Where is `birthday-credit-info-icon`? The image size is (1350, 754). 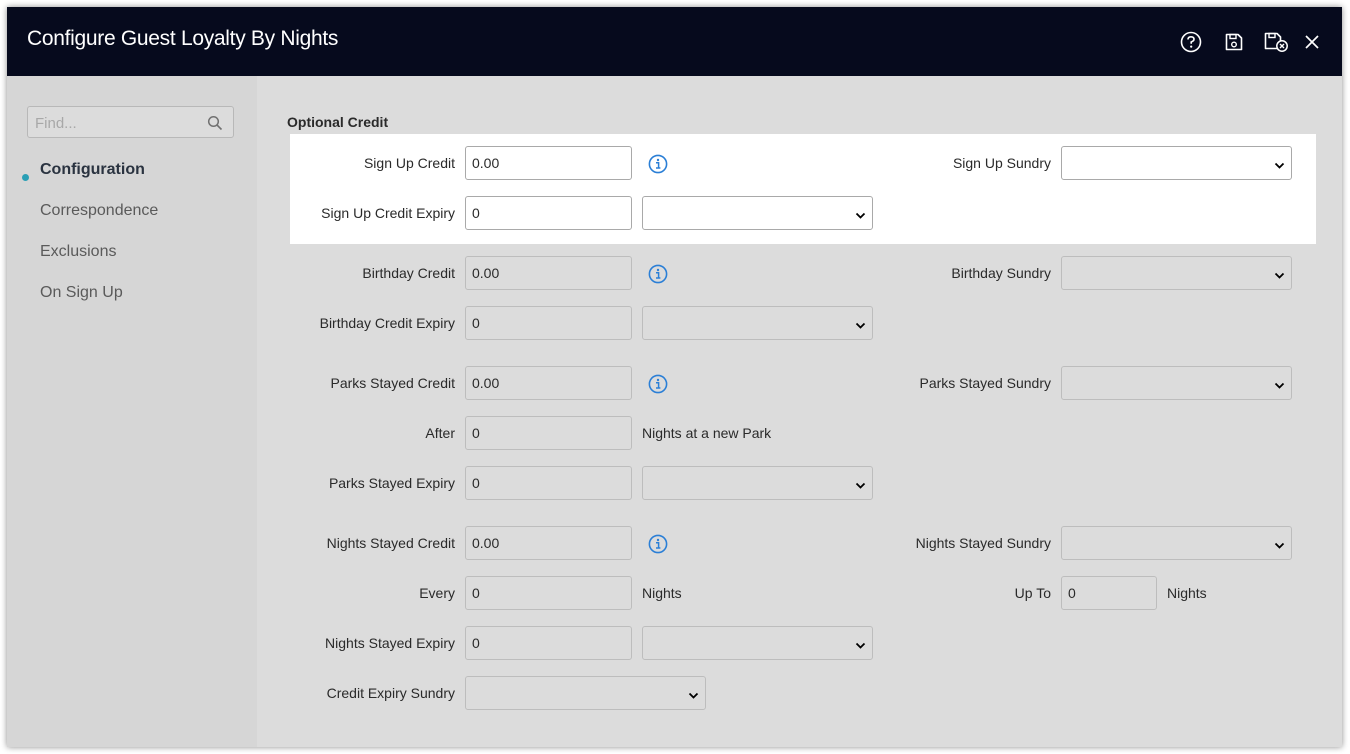
birthday-credit-info-icon is located at coordinates (658, 274).